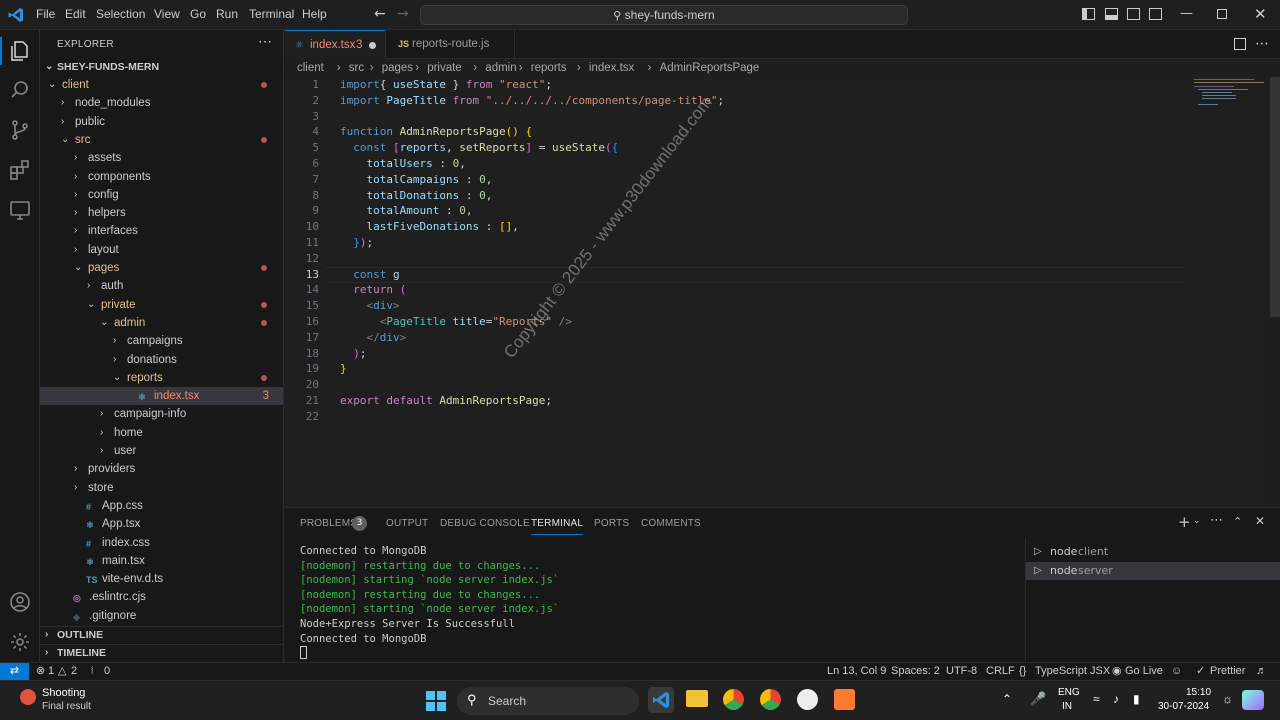 The height and width of the screenshot is (720, 1280). I want to click on menu-terminal: Terminal, so click(271, 14).